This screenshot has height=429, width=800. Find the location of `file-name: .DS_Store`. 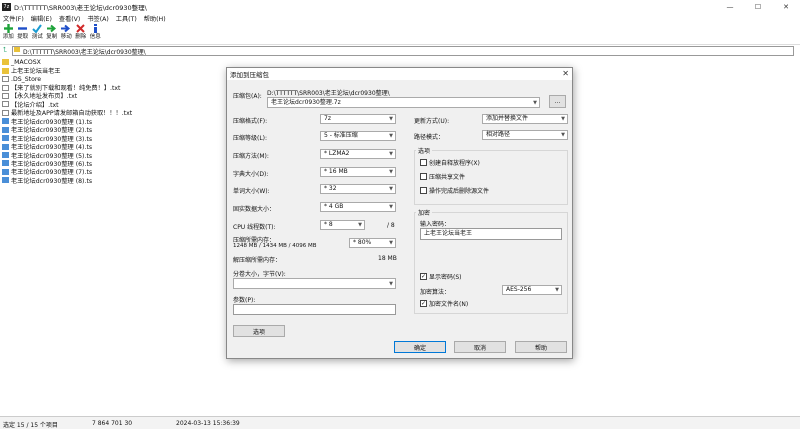

file-name: .DS_Store is located at coordinates (26, 79).